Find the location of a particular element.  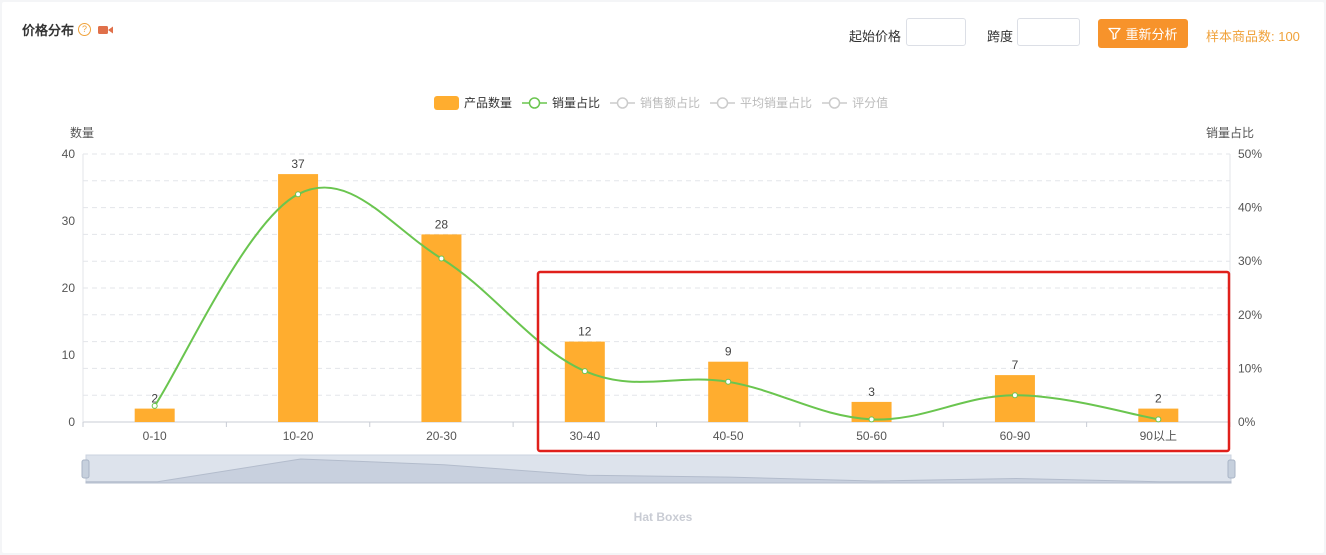

span-label: 跨度 is located at coordinates (1000, 36).